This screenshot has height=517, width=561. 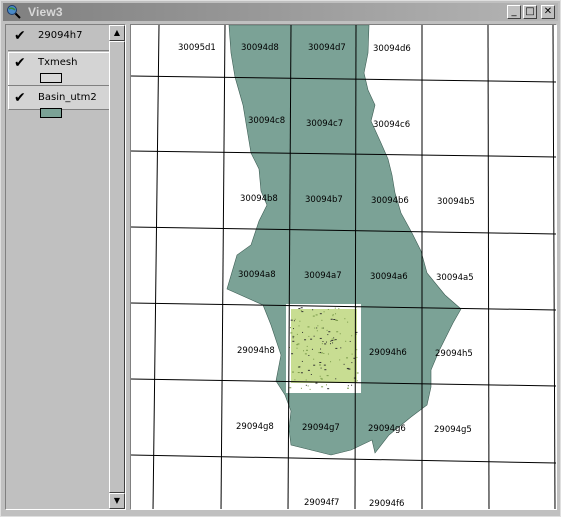 I want to click on layer-name: Basin_utm2, so click(x=67, y=97).